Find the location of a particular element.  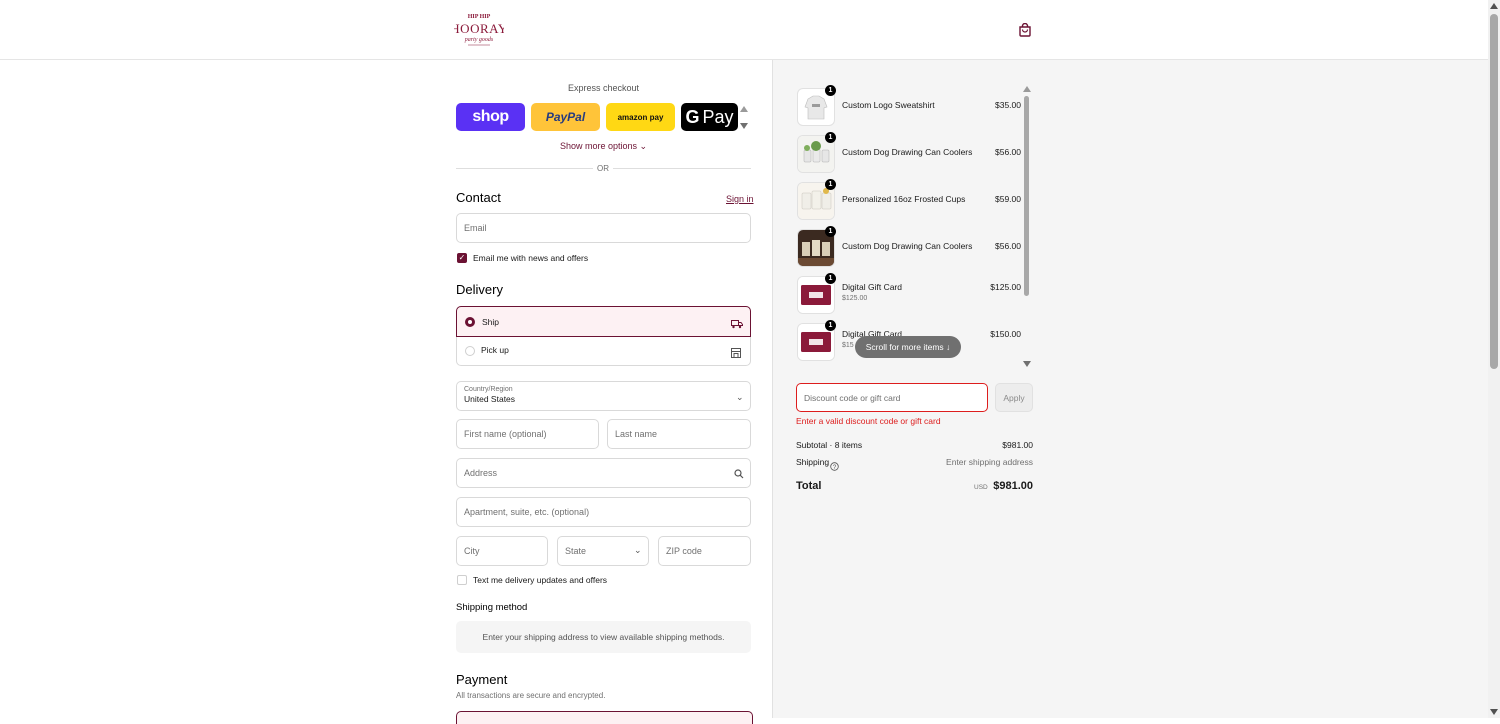

page-scrollbar is located at coordinates (1494, 359).